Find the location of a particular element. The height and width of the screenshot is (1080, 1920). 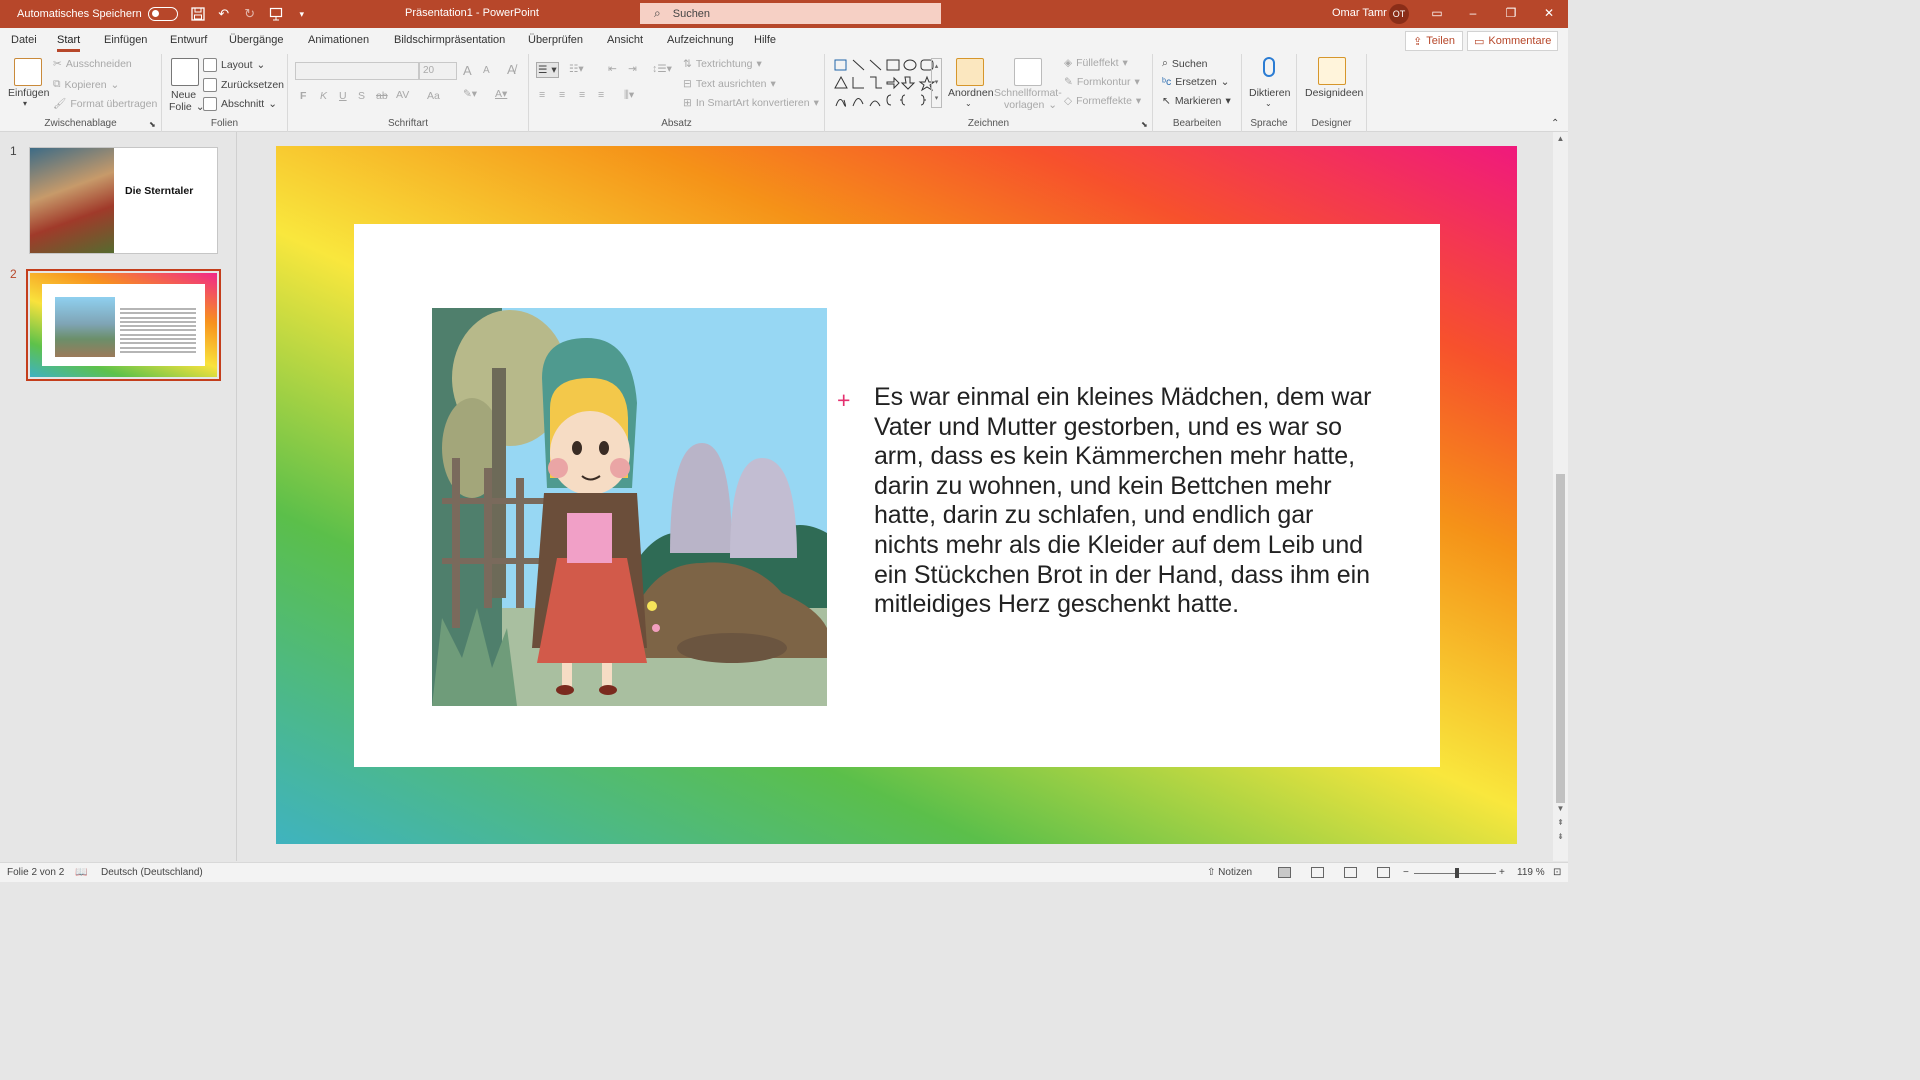

share-button: ⇪ Teilen is located at coordinates (1434, 41).